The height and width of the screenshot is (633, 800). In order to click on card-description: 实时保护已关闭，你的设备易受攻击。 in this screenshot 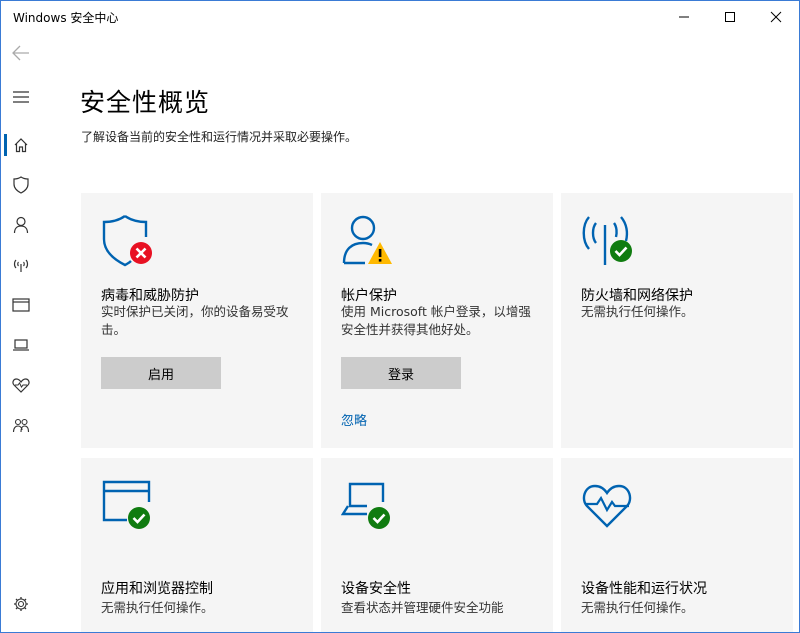, I will do `click(195, 320)`.